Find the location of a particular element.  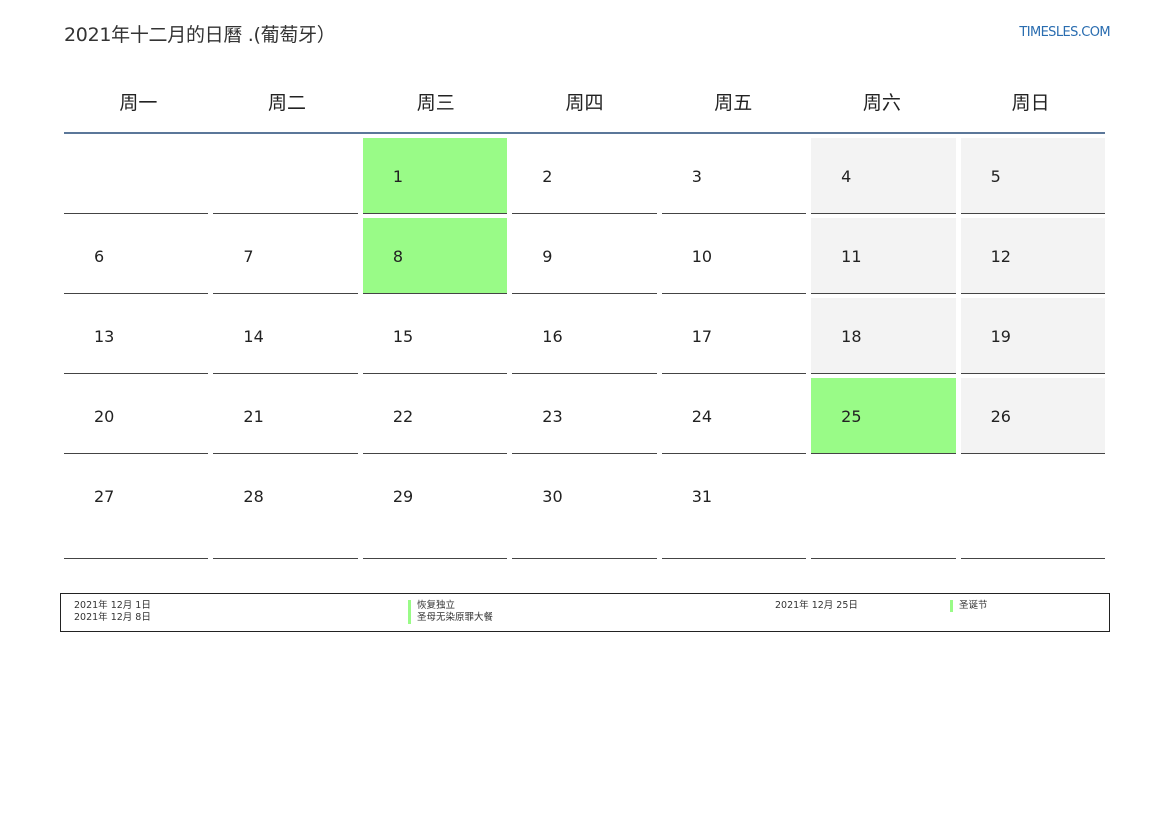

holiday-name: 恢复独立 is located at coordinates (431, 606).